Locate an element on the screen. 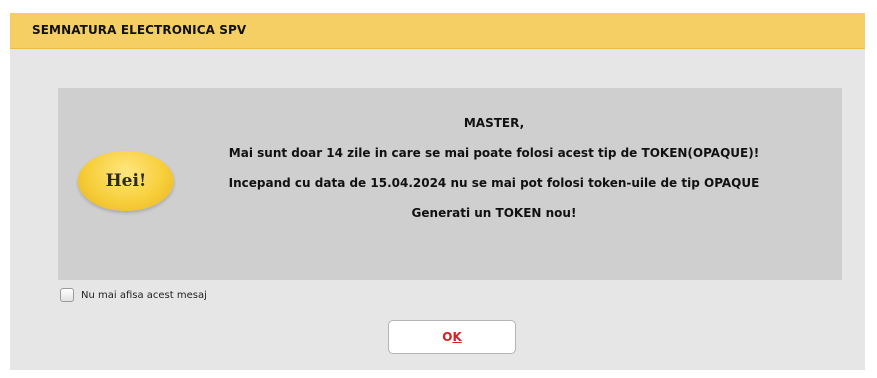  message-greeting: MASTER, is located at coordinates (494, 123).